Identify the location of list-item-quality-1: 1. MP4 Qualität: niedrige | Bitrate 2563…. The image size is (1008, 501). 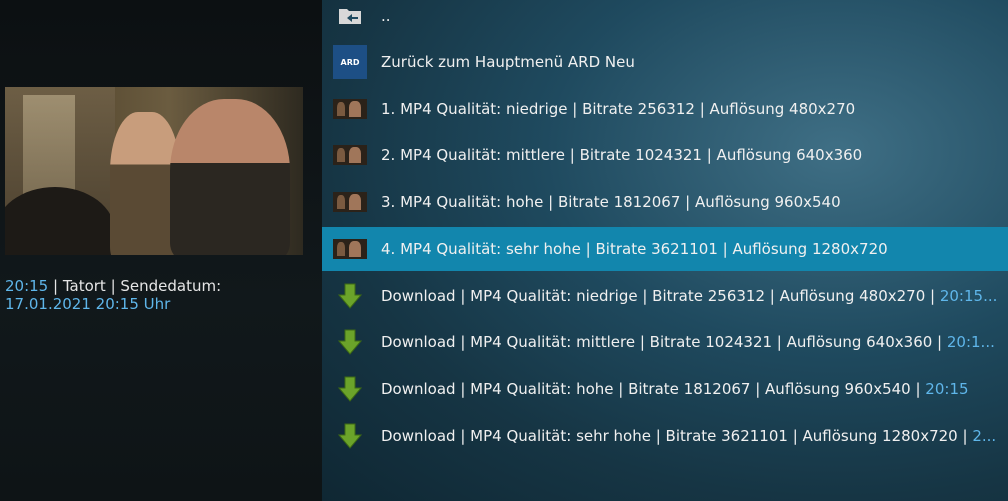
(665, 109).